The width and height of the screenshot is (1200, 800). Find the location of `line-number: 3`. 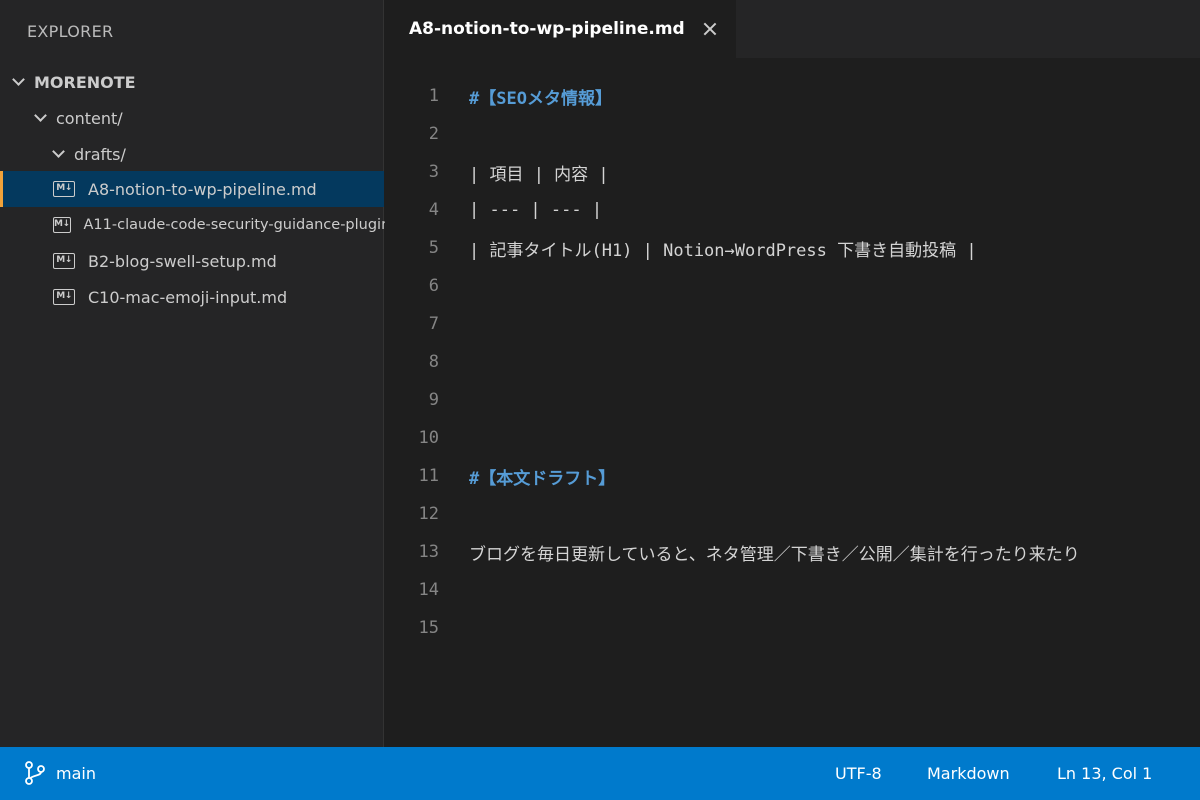

line-number: 3 is located at coordinates (433, 172).